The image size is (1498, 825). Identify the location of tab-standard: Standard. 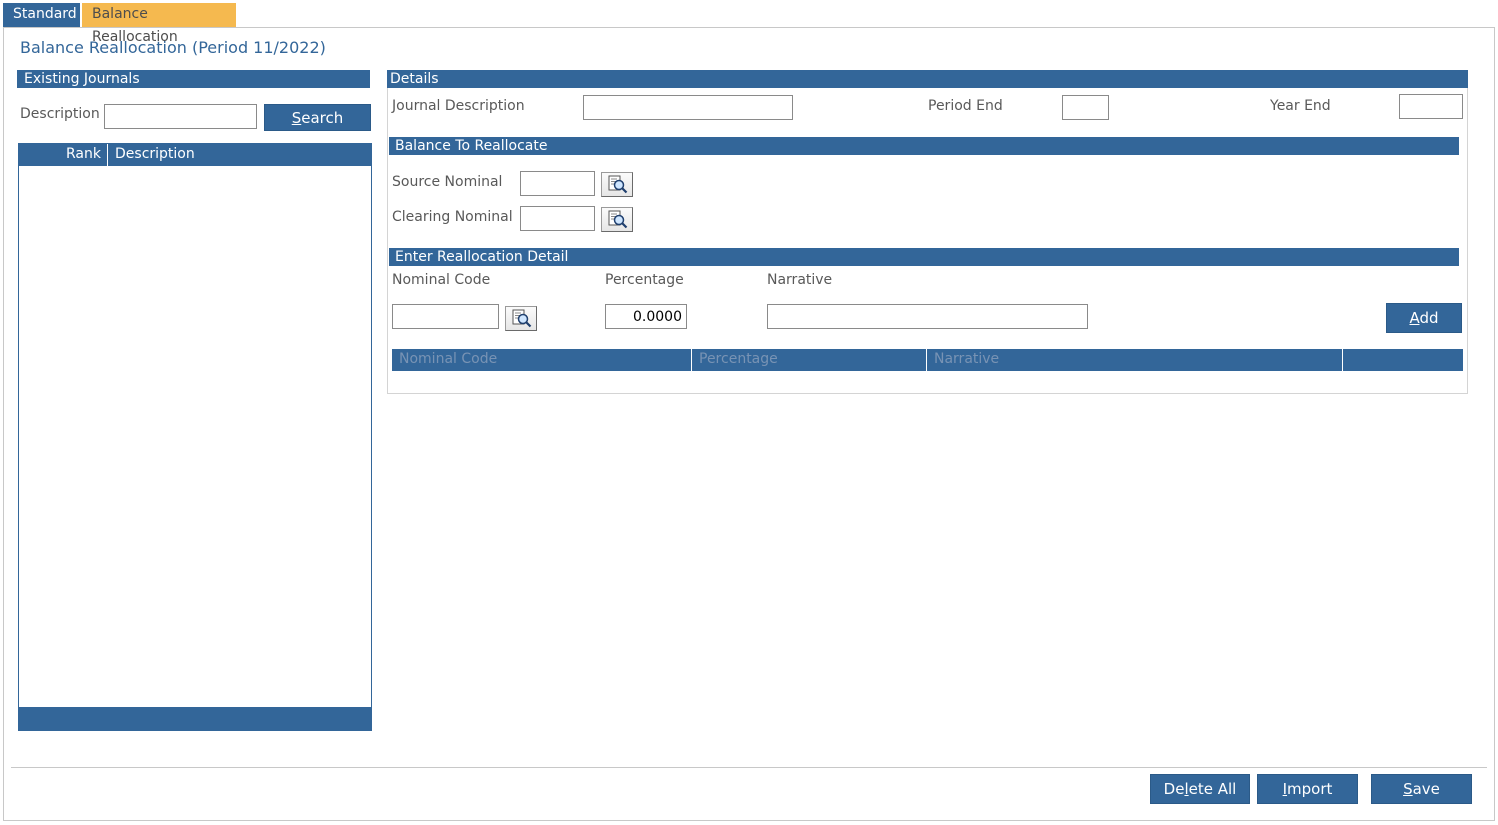
(41, 15).